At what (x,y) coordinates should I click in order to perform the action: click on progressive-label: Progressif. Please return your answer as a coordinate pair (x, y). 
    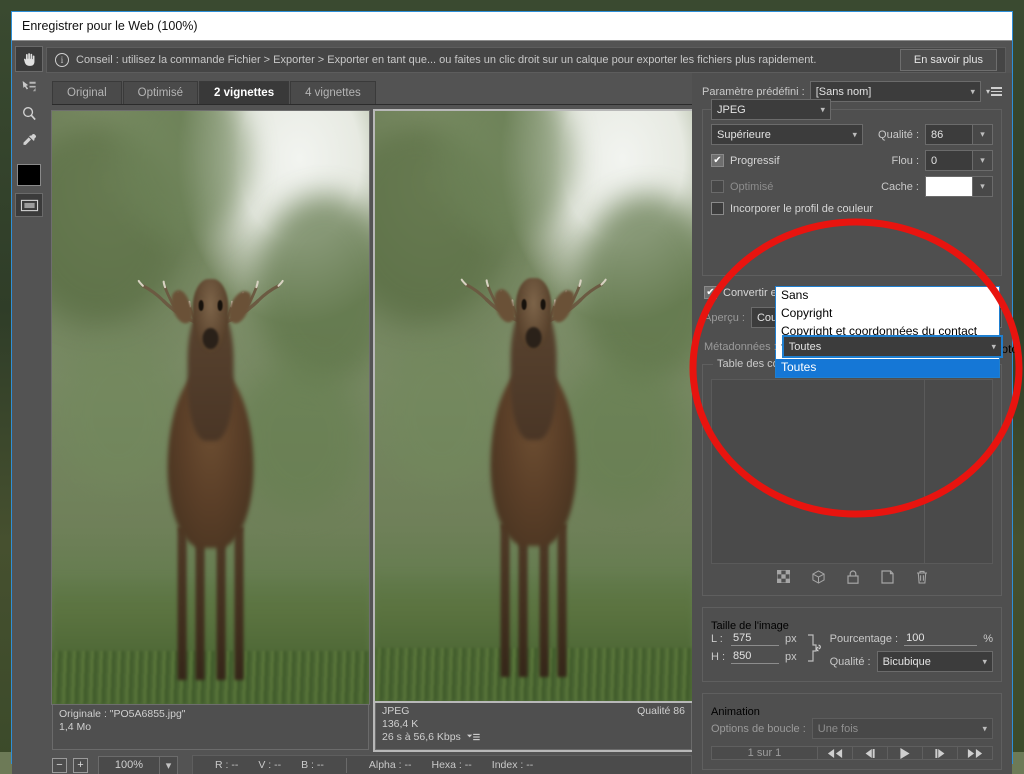
    Looking at the image, I should click on (755, 160).